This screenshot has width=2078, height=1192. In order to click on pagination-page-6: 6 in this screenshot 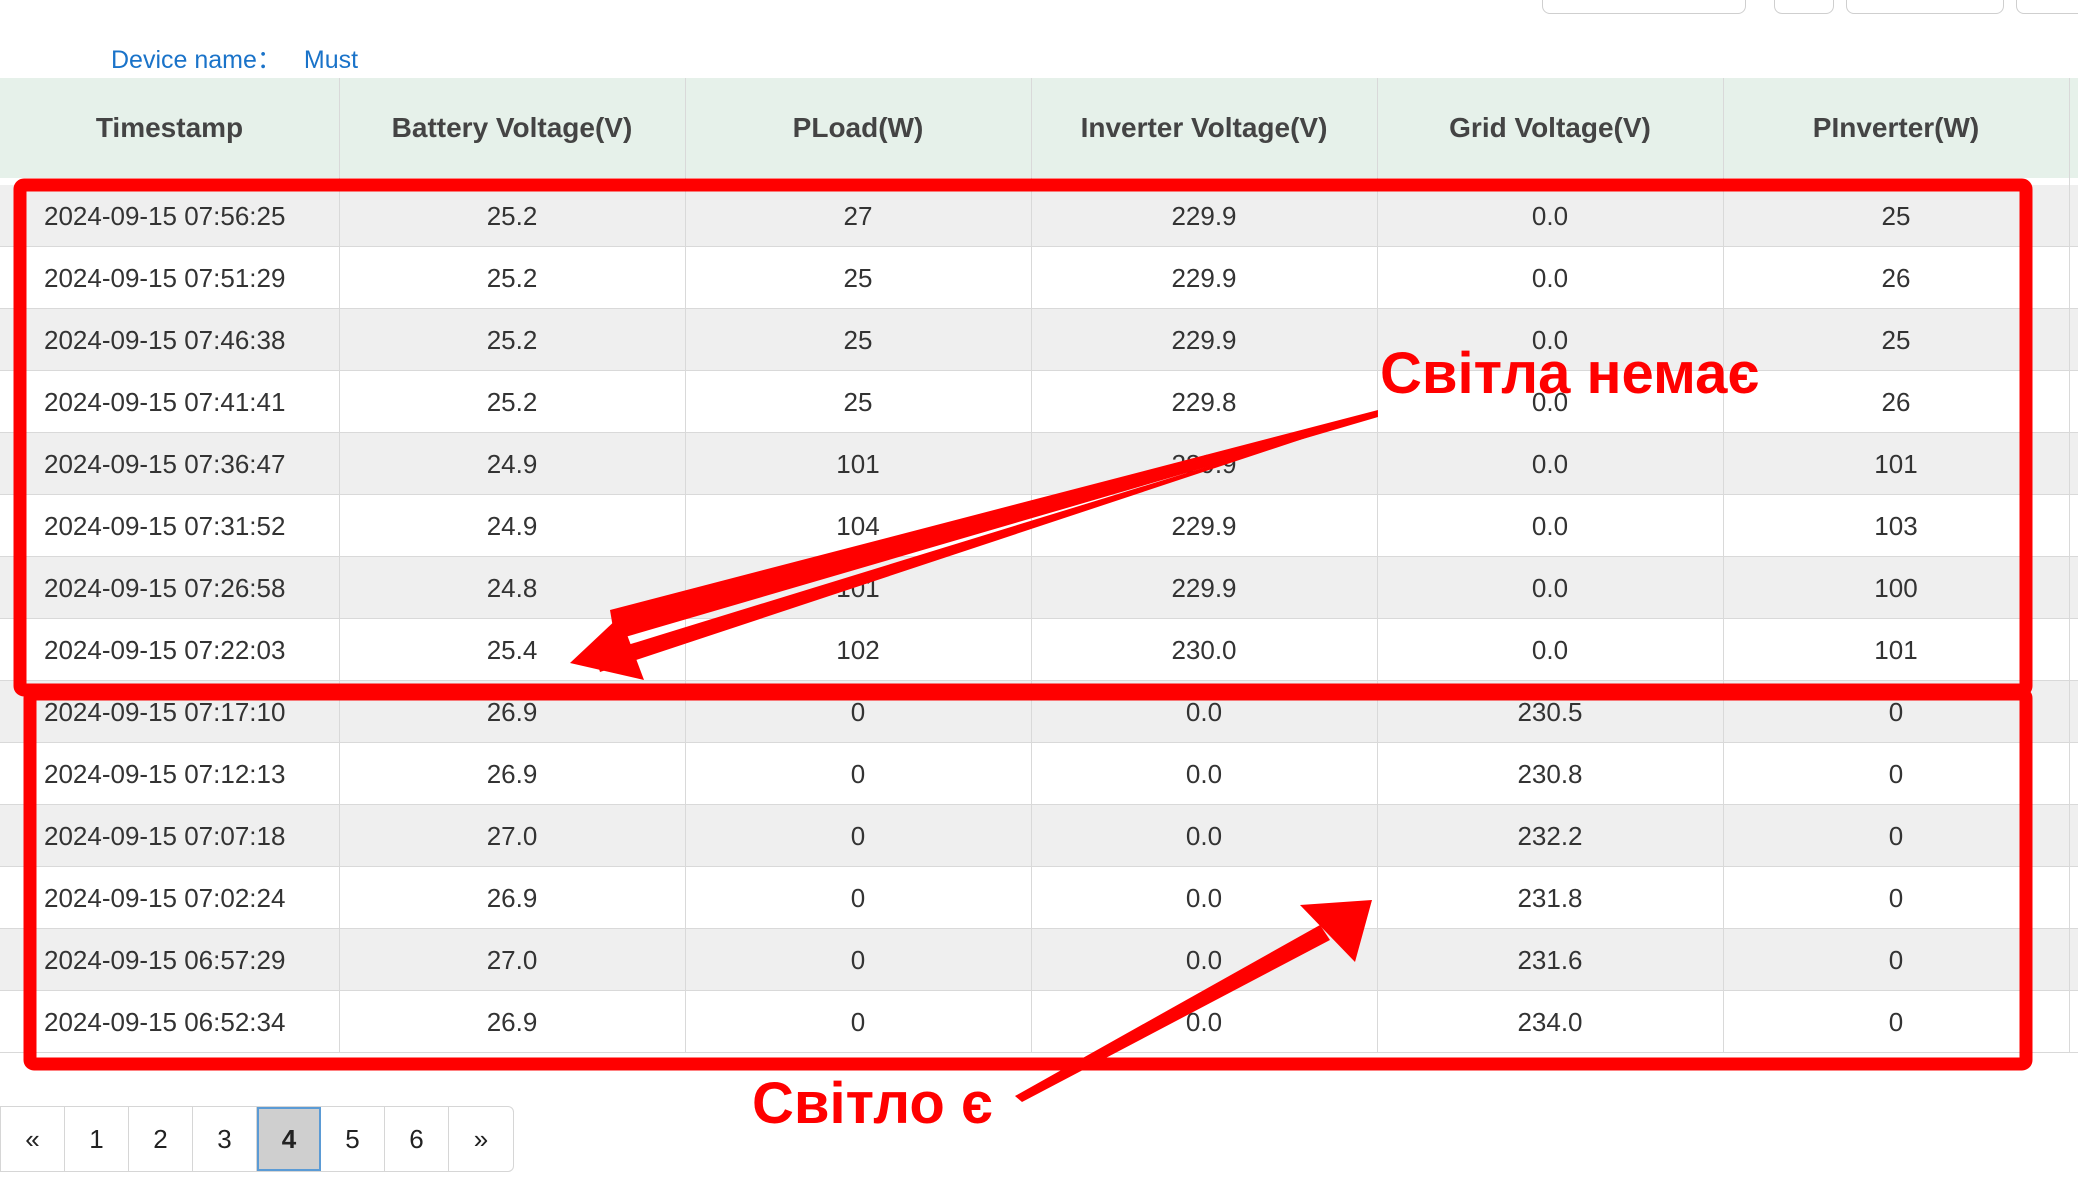, I will do `click(417, 1139)`.